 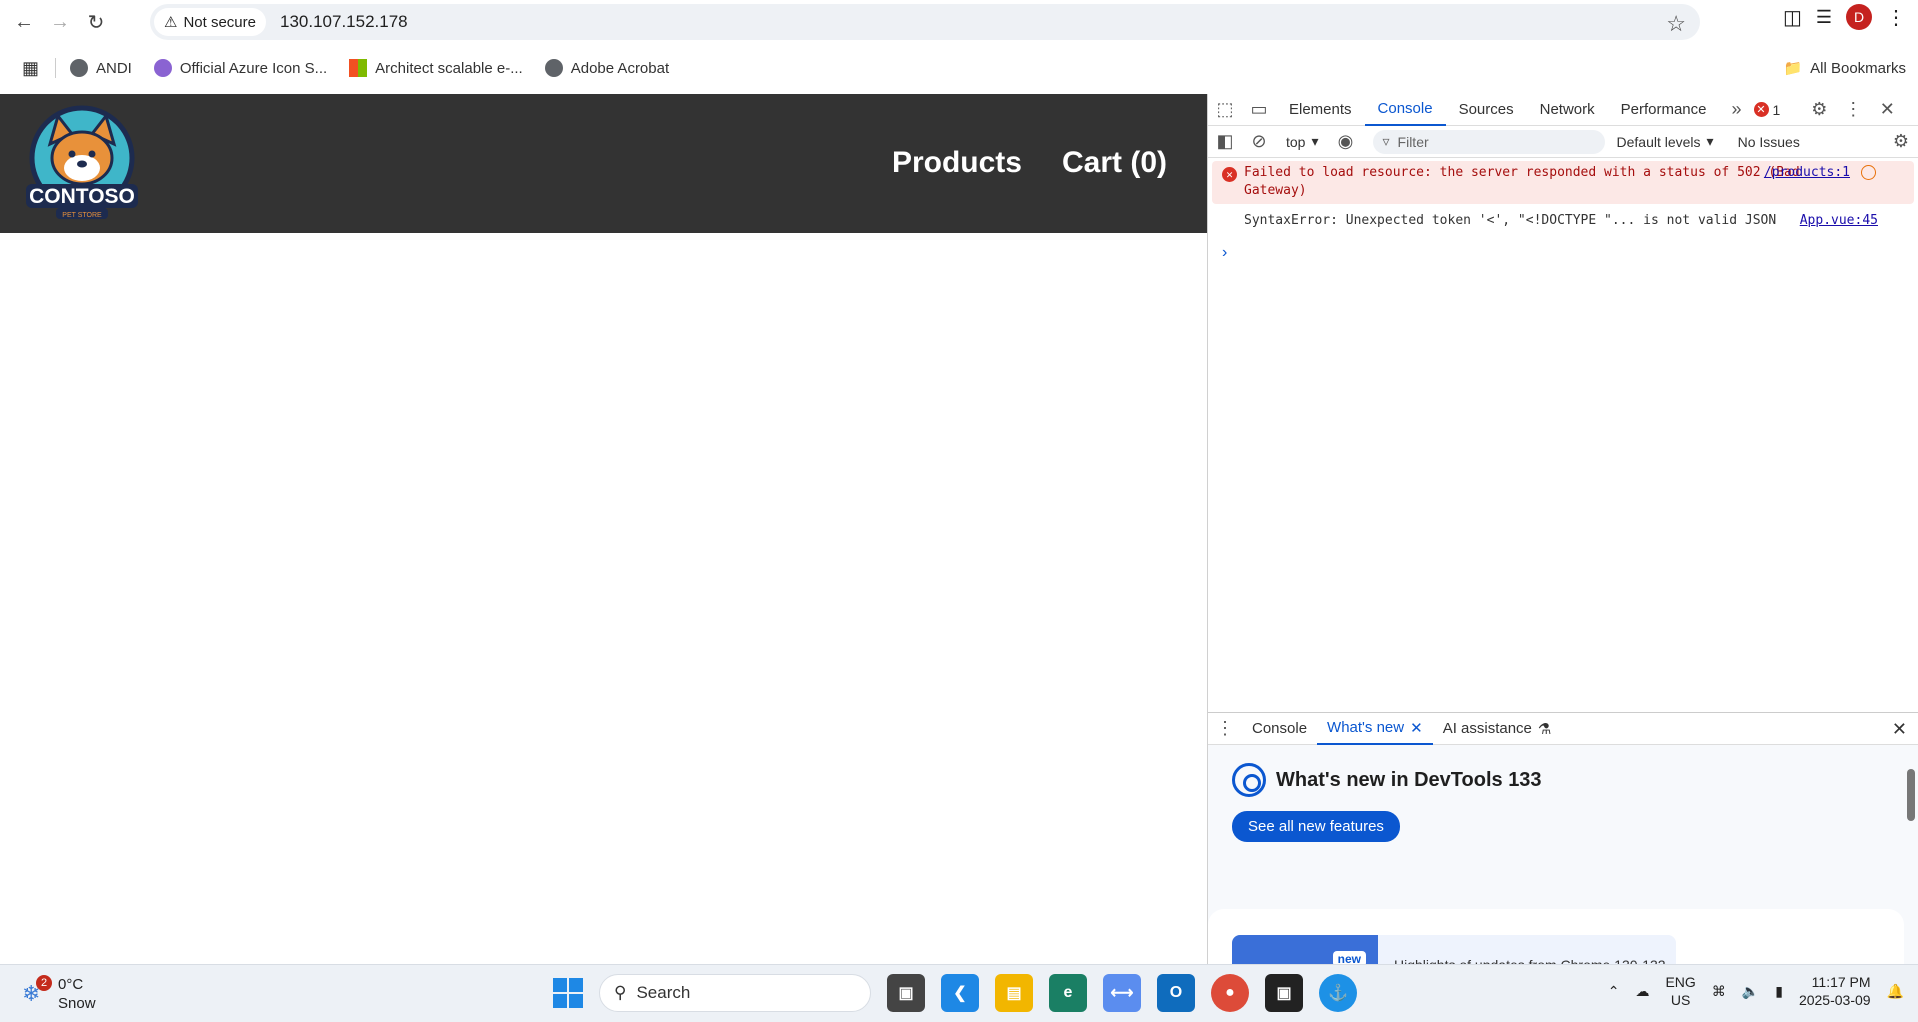 What do you see at coordinates (1225, 141) in the screenshot?
I see `sidebar-toggle-icon: ◧` at bounding box center [1225, 141].